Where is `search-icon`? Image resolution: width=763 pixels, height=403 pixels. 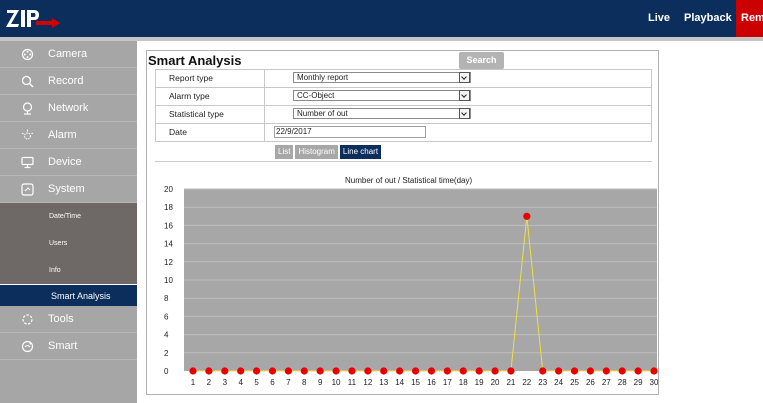 search-icon is located at coordinates (27, 81).